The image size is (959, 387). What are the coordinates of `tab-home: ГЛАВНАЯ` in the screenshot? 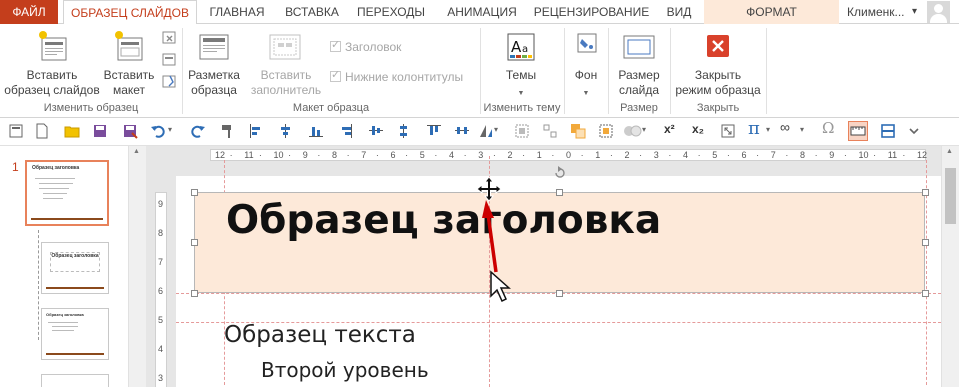 It's located at (237, 12).